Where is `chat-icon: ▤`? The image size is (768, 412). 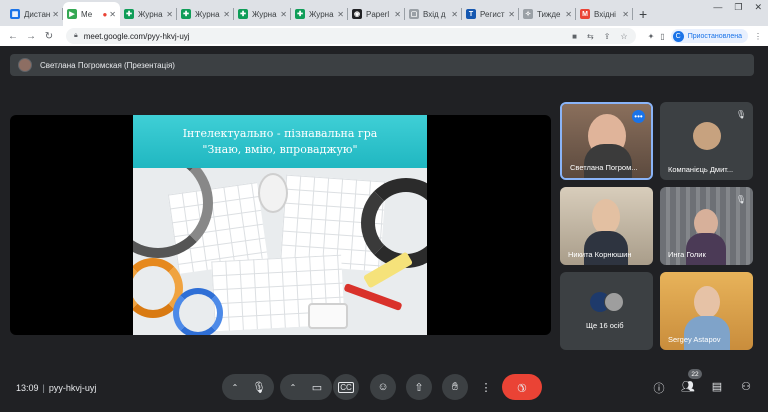 chat-icon: ▤ is located at coordinates (717, 388).